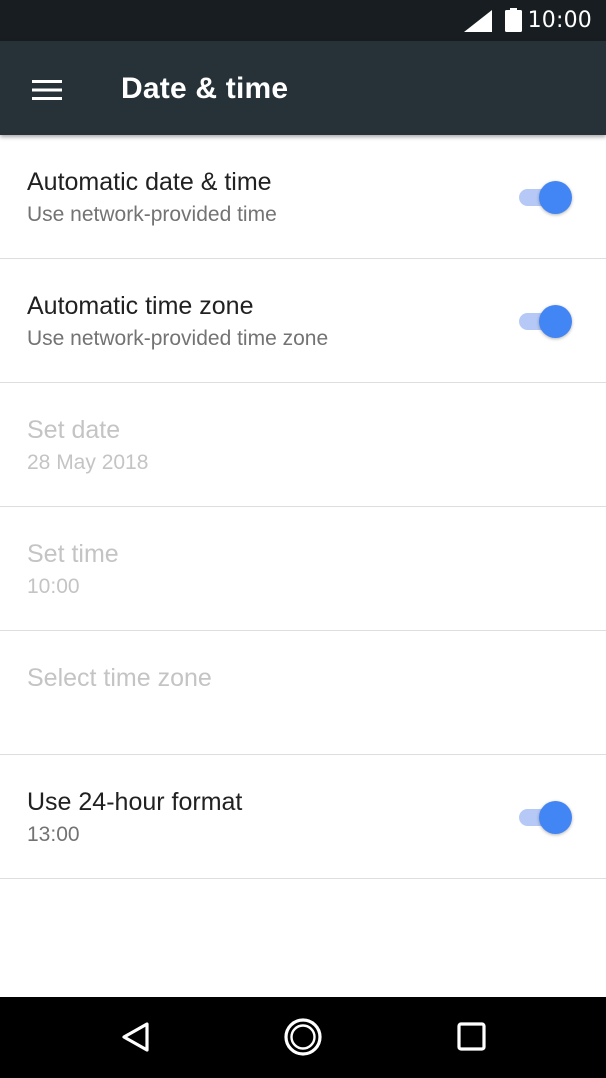  I want to click on pref-title: Use 24-hour format, so click(135, 802).